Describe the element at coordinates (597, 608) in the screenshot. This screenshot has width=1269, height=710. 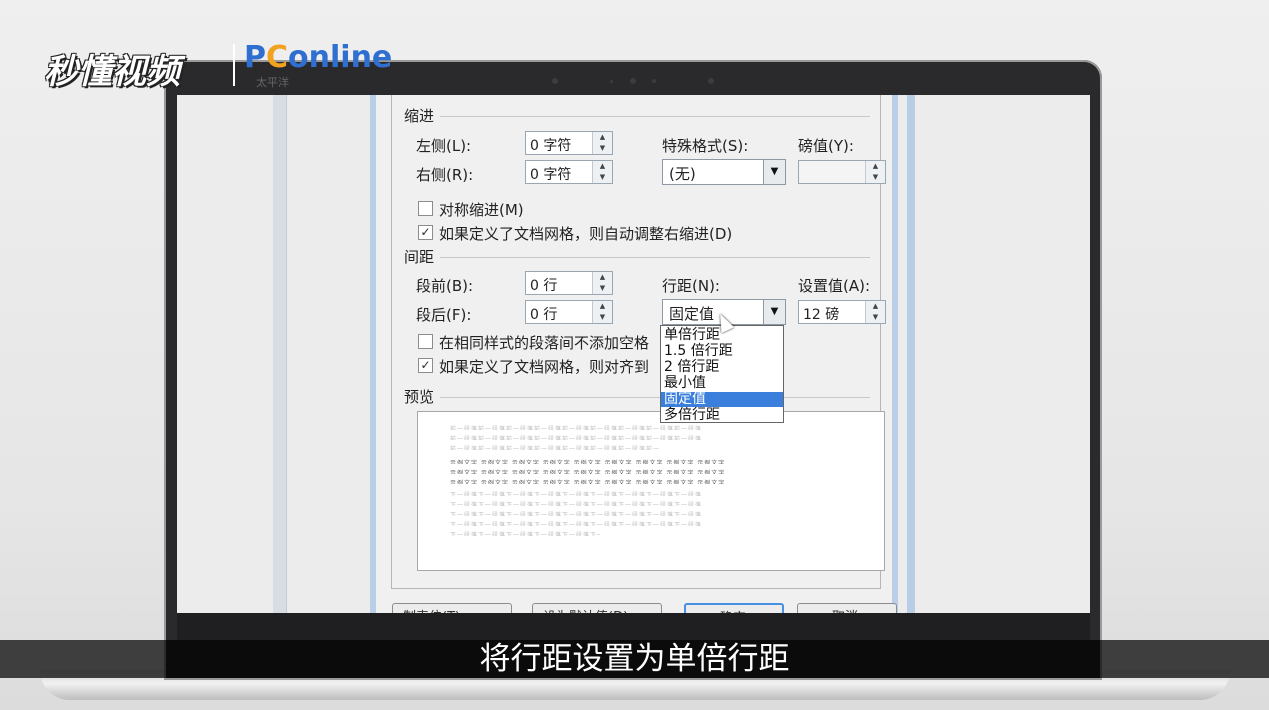
I see `set-default-button: 设为默认值(D)` at that location.